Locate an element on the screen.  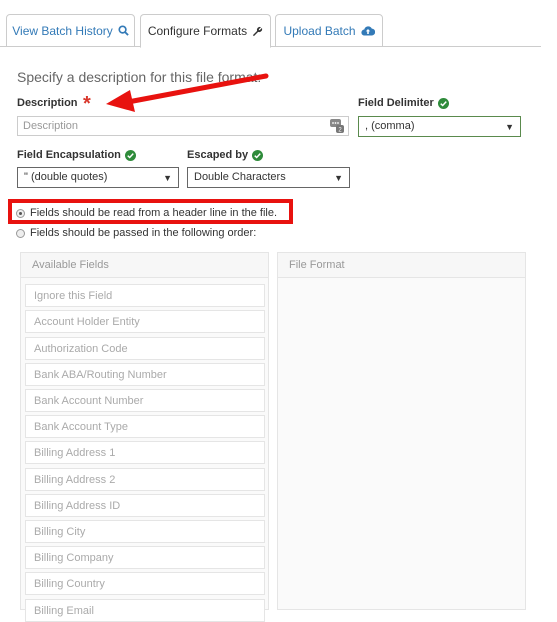
tab-label: View Batch History is located at coordinates (62, 30).